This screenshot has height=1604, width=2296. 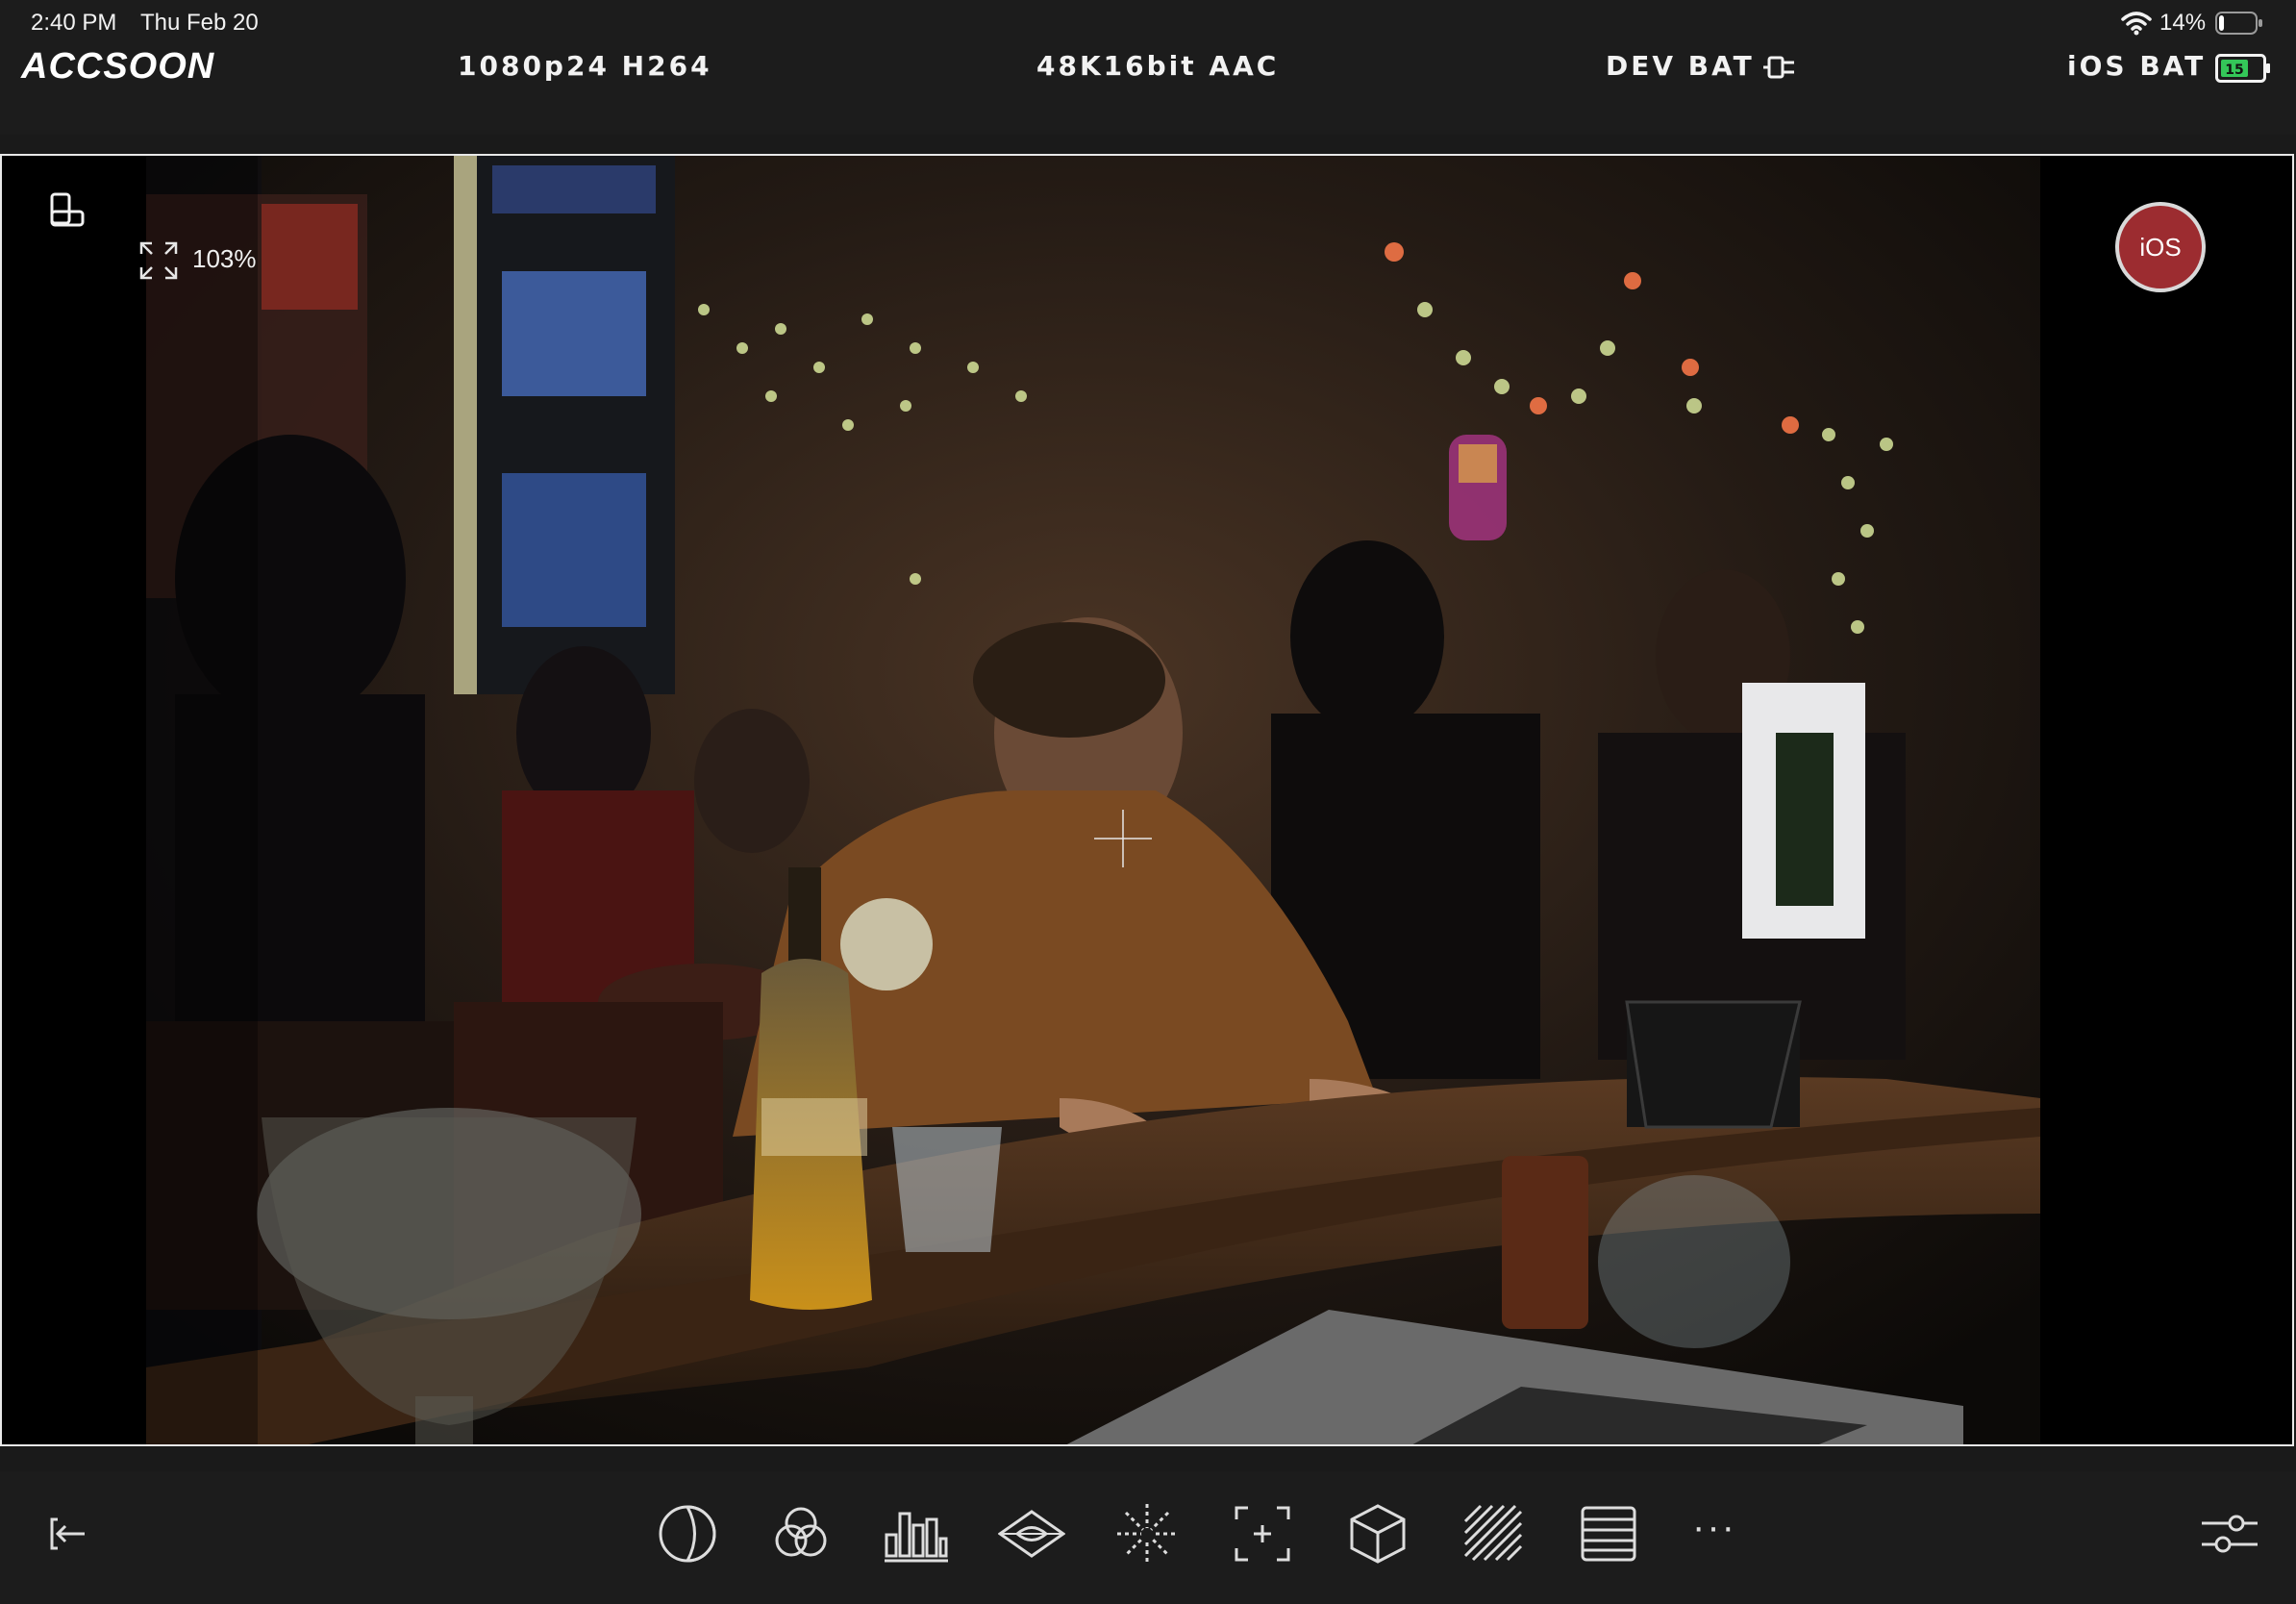 I want to click on vectorscope-icon, so click(x=1031, y=1534).